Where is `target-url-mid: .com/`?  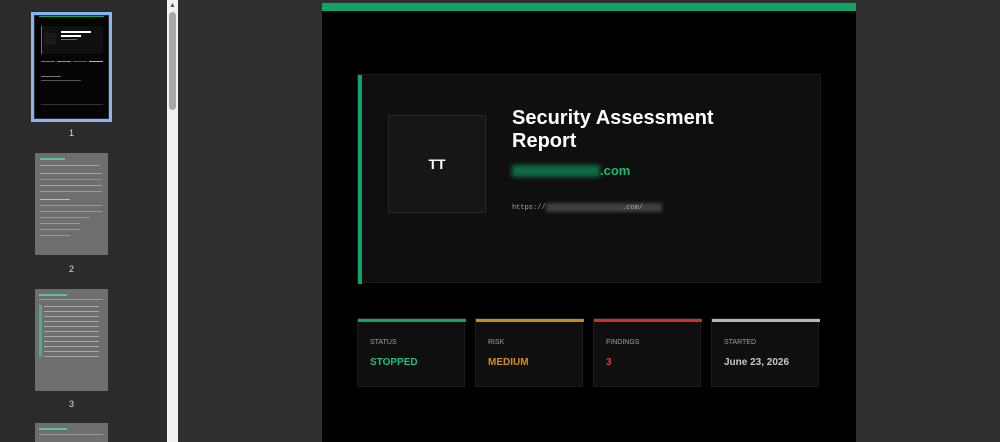
target-url-mid: .com/ is located at coordinates (633, 208).